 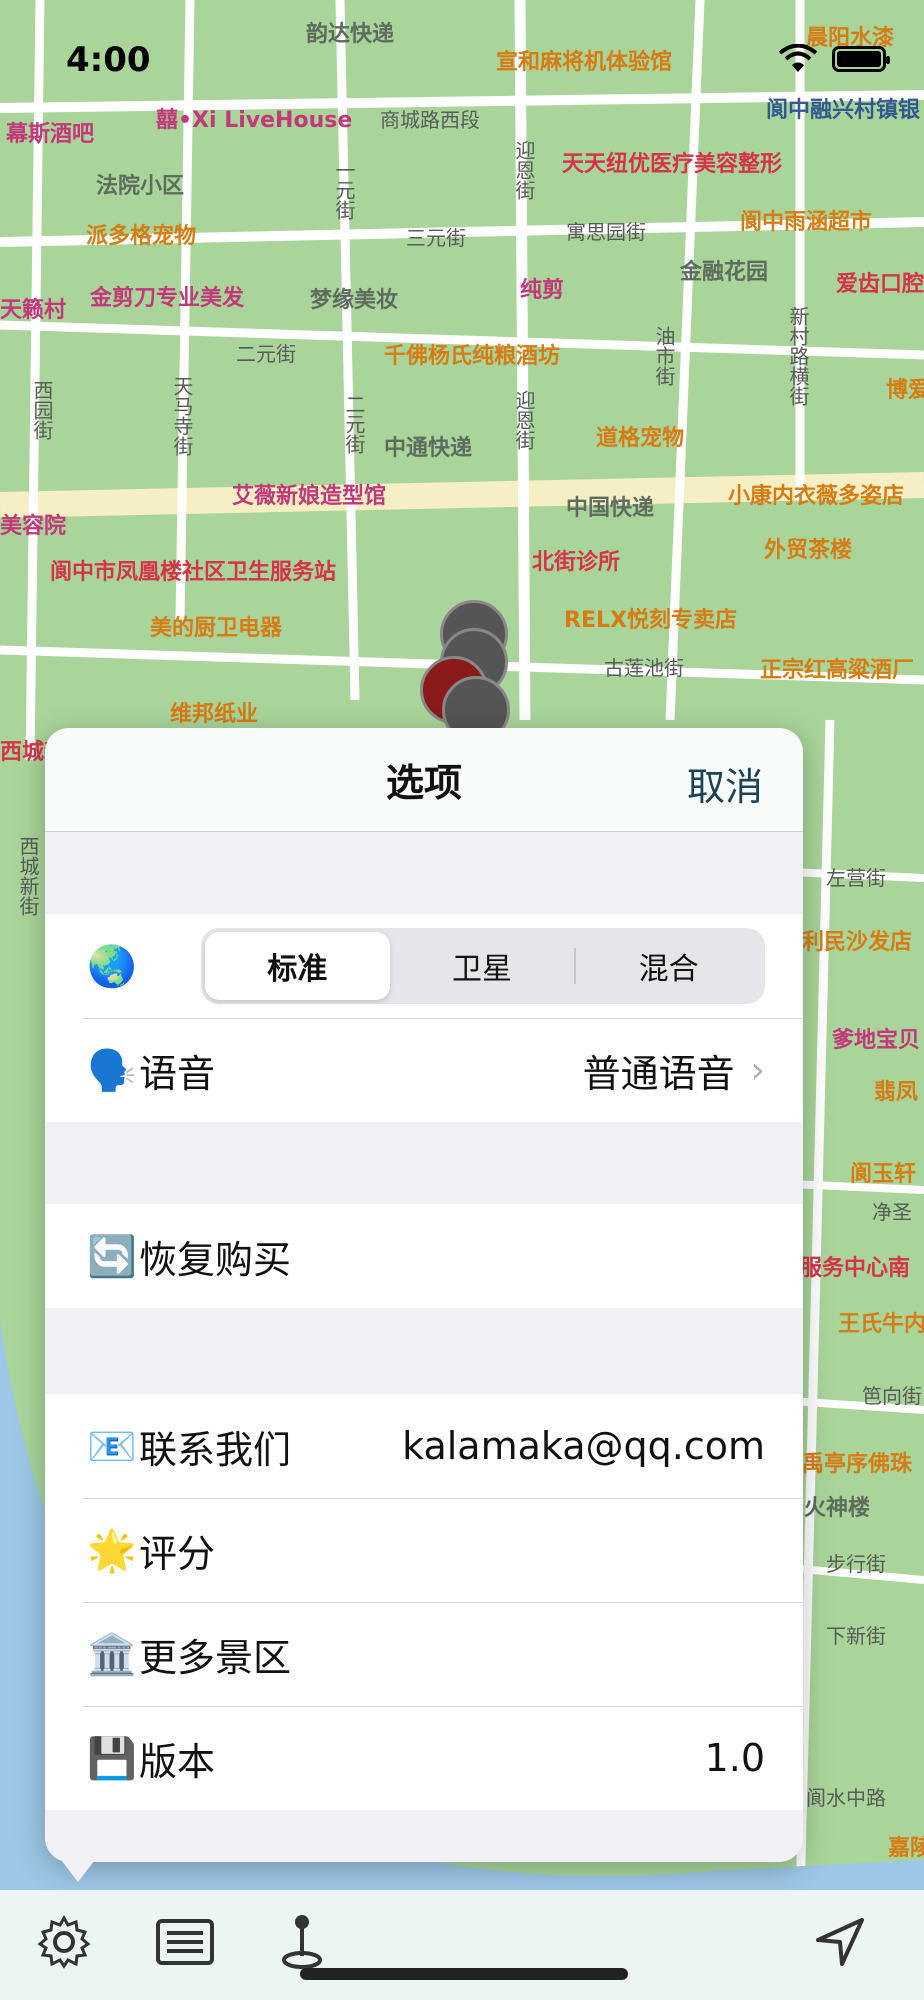 I want to click on settings-group-purchase: 🔄 恢复购买, so click(x=424, y=1256).